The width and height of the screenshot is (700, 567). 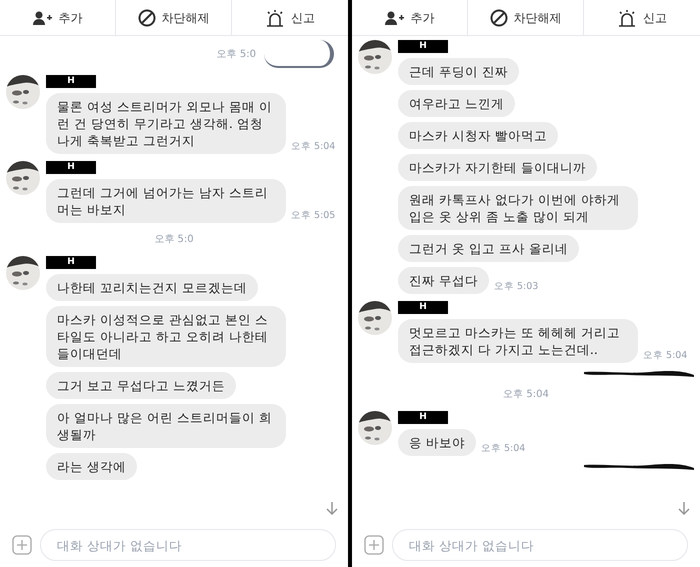 What do you see at coordinates (518, 208) in the screenshot?
I see `message-bubble: 원래 카톡프사 없다가 이번에 야하게 입은 옷 상위 좀 노출 많이 되게` at bounding box center [518, 208].